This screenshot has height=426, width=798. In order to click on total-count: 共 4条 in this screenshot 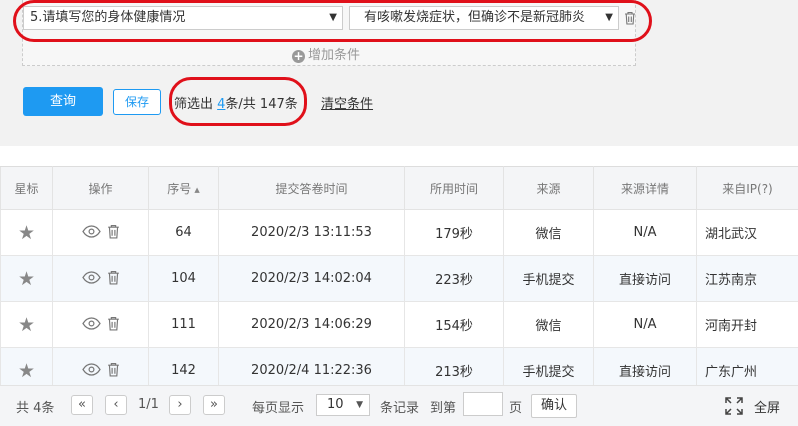, I will do `click(35, 406)`.